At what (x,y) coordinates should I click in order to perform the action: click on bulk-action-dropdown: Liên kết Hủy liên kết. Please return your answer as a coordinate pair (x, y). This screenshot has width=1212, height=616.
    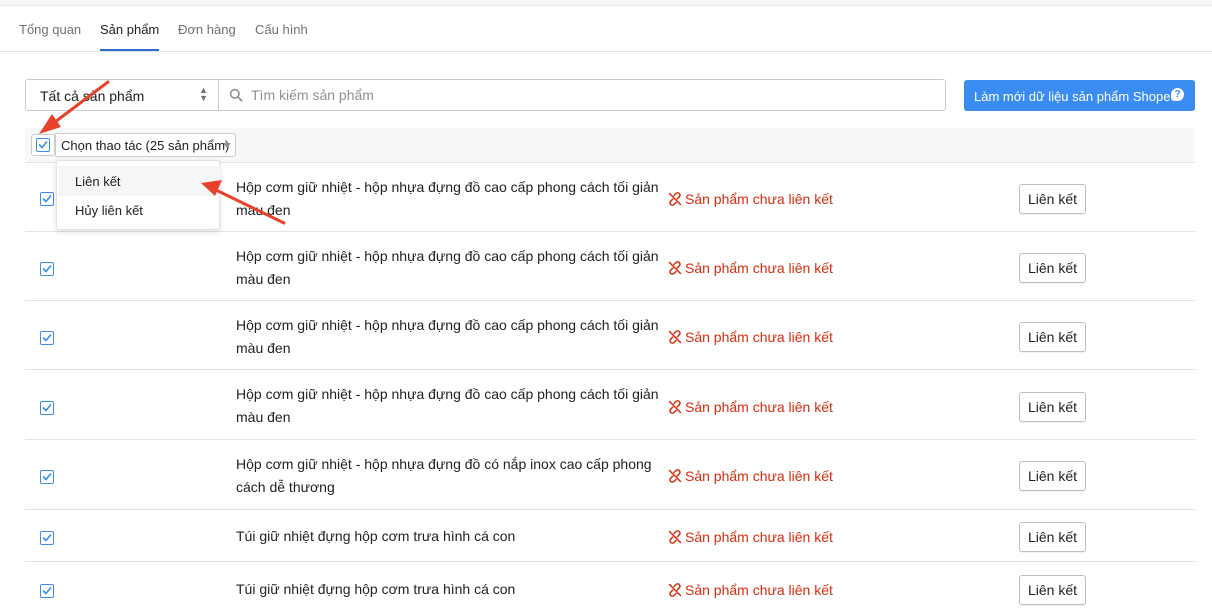
    Looking at the image, I should click on (138, 195).